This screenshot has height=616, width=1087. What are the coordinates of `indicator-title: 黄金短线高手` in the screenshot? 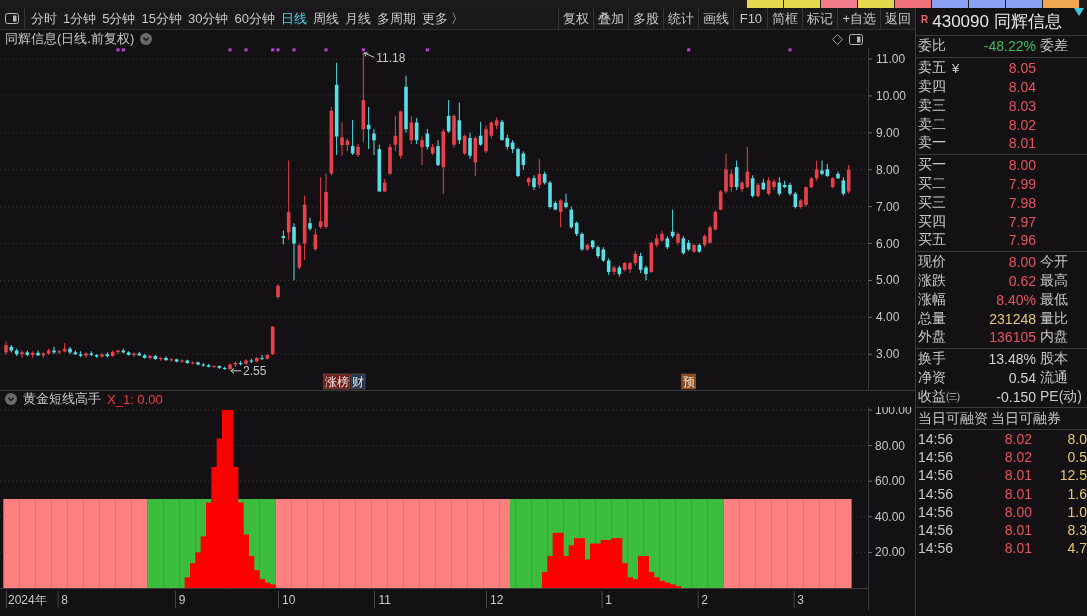 It's located at (62, 399).